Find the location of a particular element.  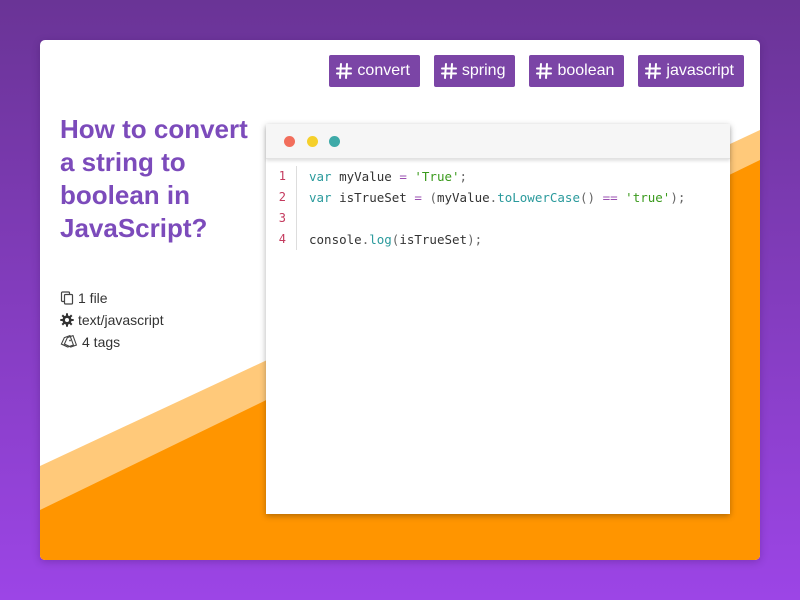

code-text: console.log(isTrueSet); is located at coordinates (389, 239).